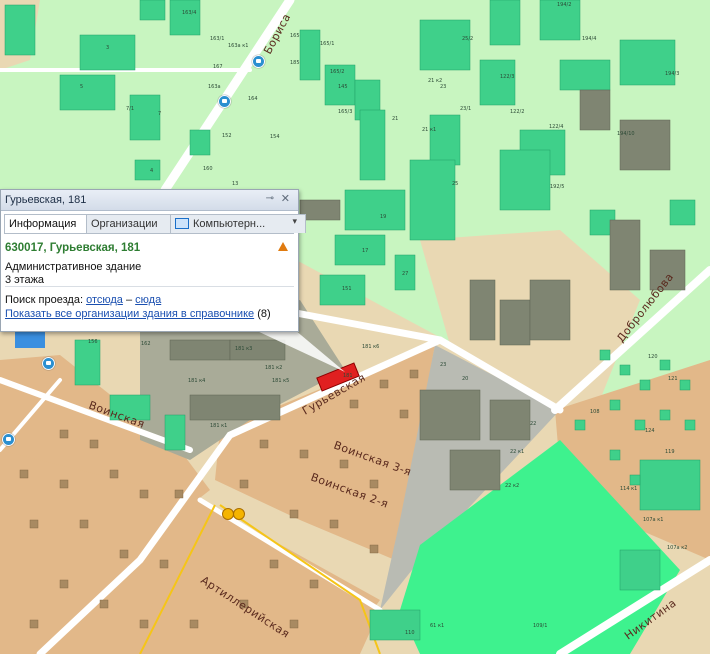  What do you see at coordinates (238, 46) in the screenshot?
I see `building-label: 163а к1` at bounding box center [238, 46].